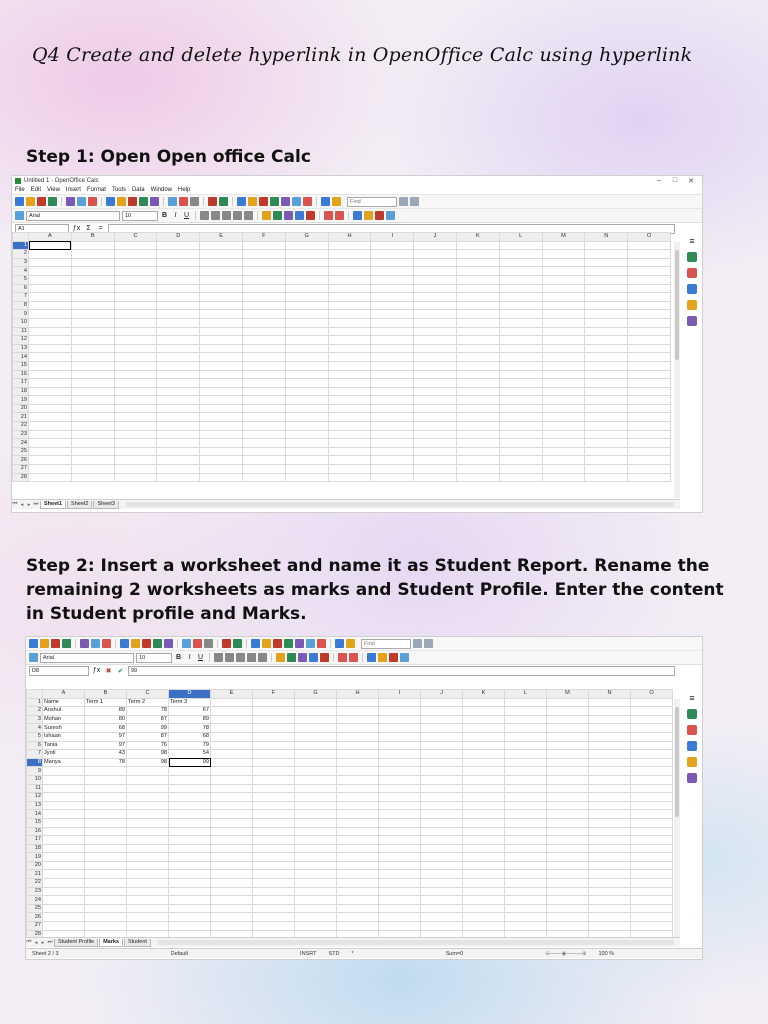 The width and height of the screenshot is (768, 1024). I want to click on cell-D9, so click(189, 771).